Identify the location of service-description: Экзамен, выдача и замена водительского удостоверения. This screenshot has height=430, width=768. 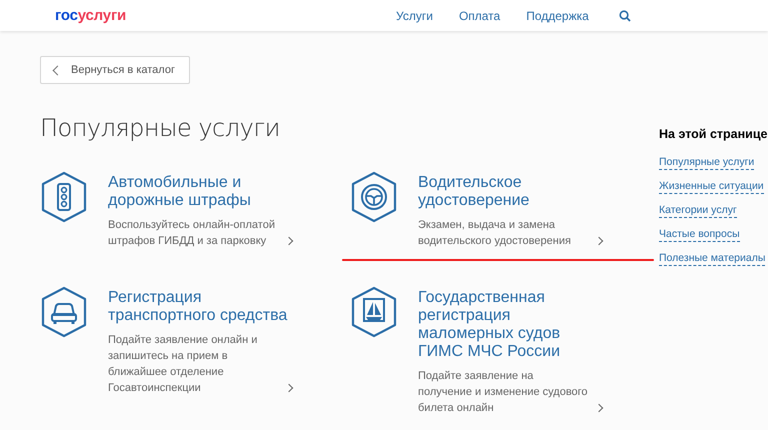
(495, 233).